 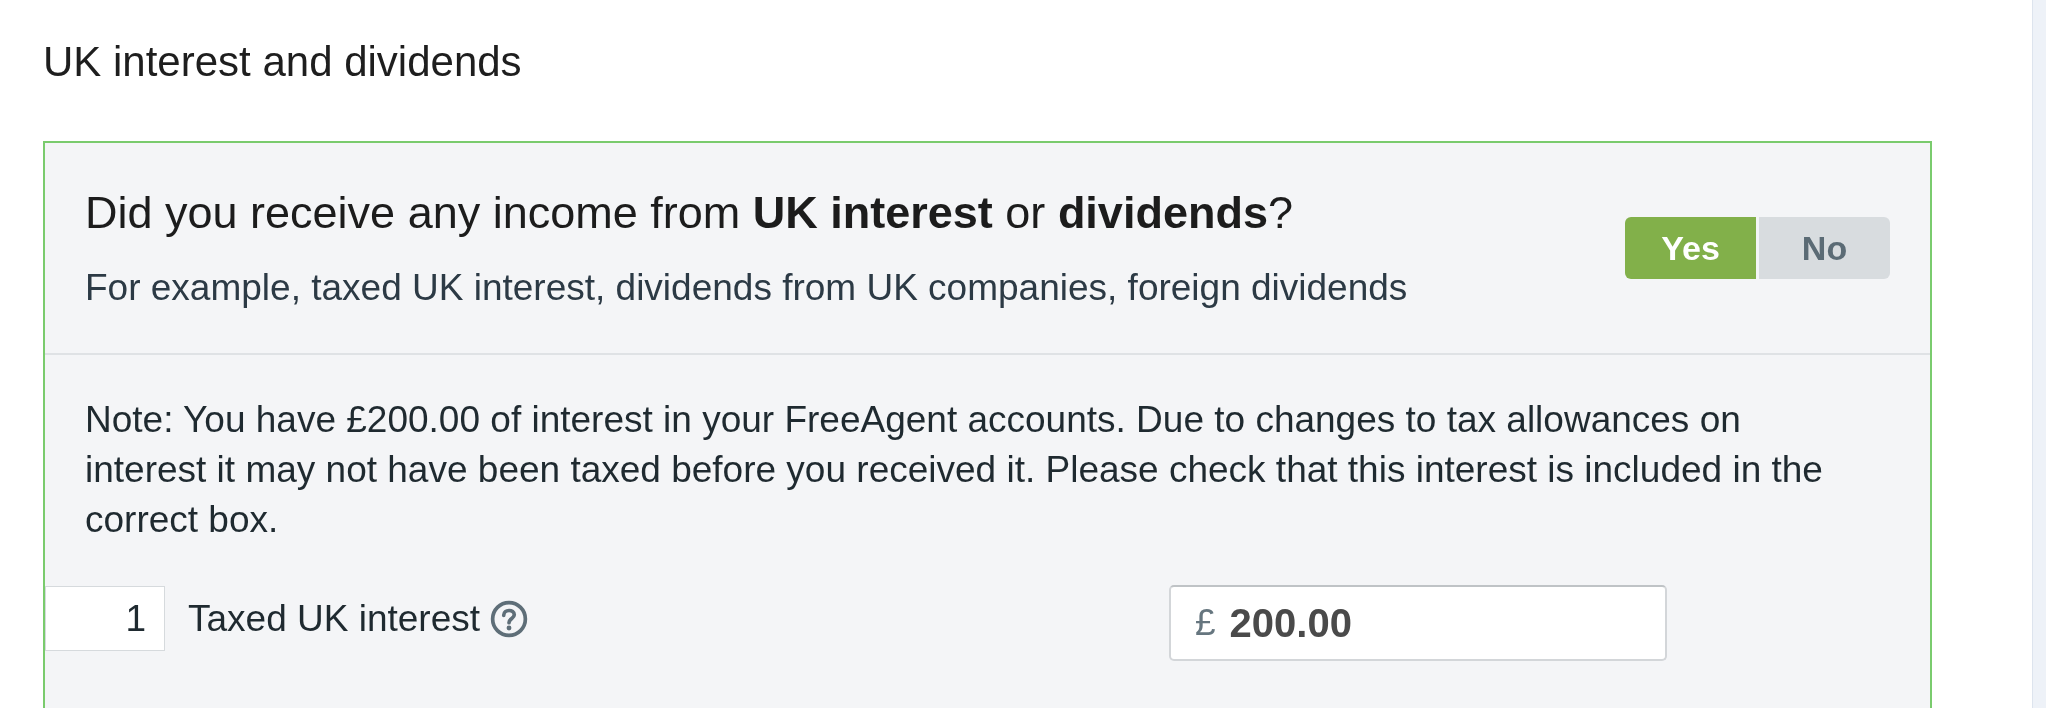 I want to click on question-hint: For example, taxed UK interest, dividends from UK companies, foreign dividends, so click(x=746, y=288).